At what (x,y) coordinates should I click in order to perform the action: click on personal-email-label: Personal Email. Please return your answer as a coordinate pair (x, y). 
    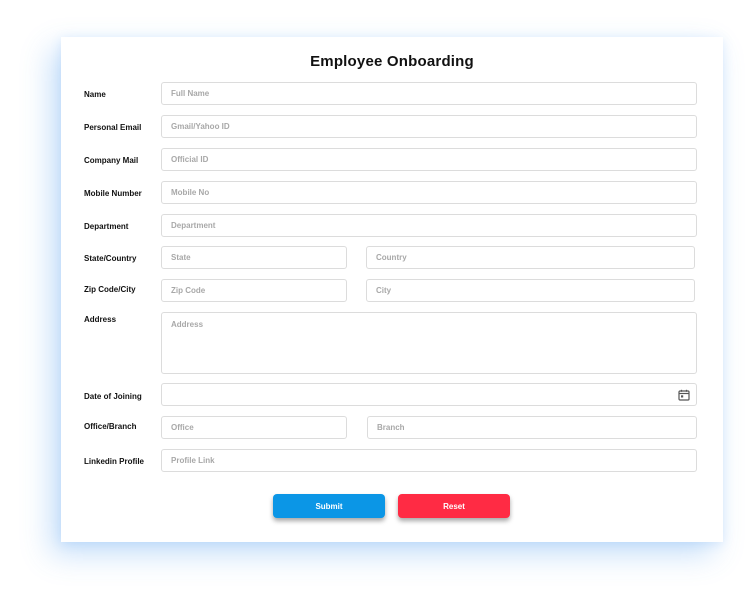
    Looking at the image, I should click on (113, 127).